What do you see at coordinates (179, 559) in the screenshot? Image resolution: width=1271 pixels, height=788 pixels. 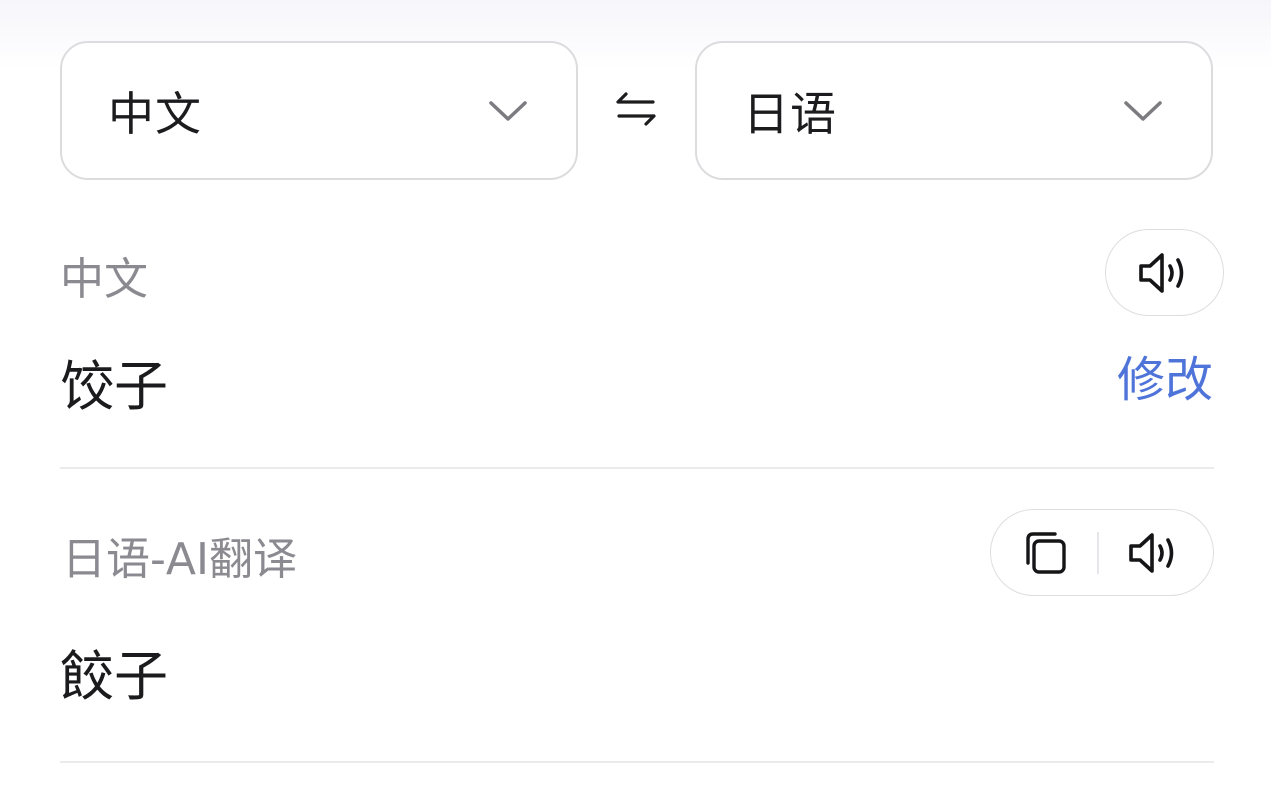 I see `result-section-label: 日语-AI翻译` at bounding box center [179, 559].